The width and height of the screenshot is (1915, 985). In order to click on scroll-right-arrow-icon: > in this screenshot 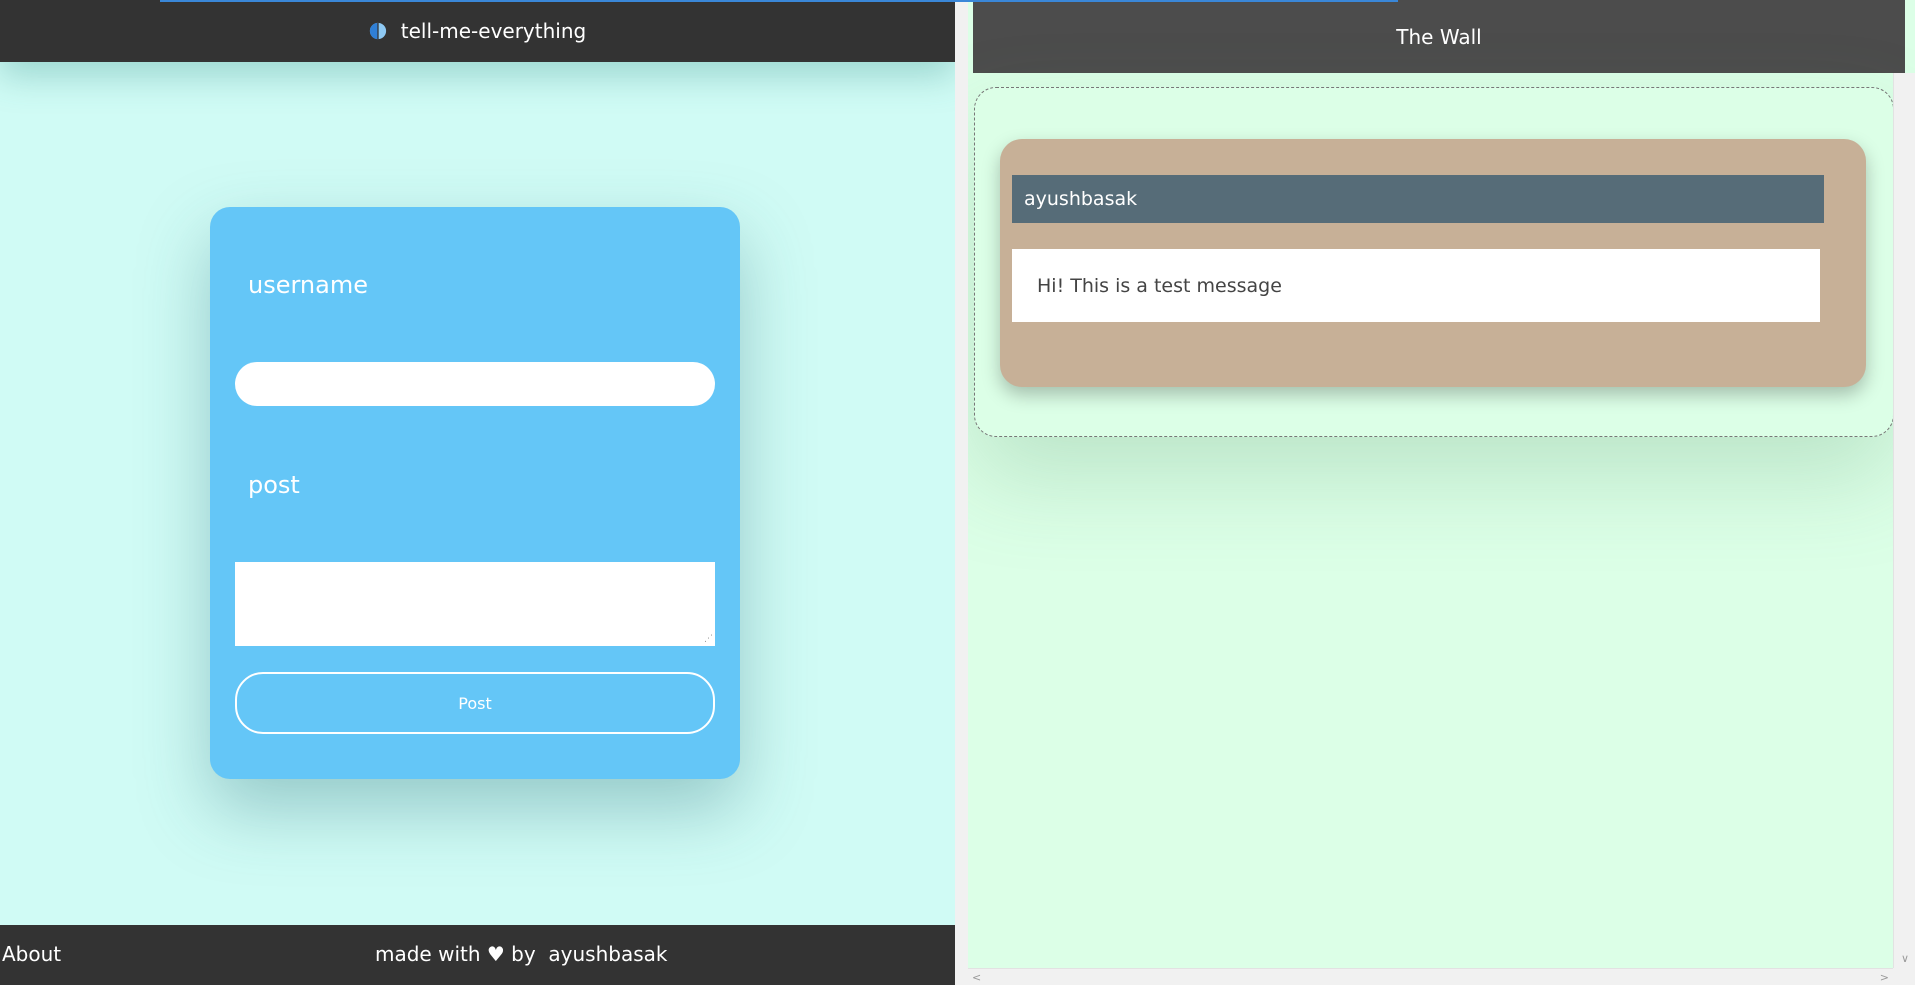, I will do `click(1882, 977)`.